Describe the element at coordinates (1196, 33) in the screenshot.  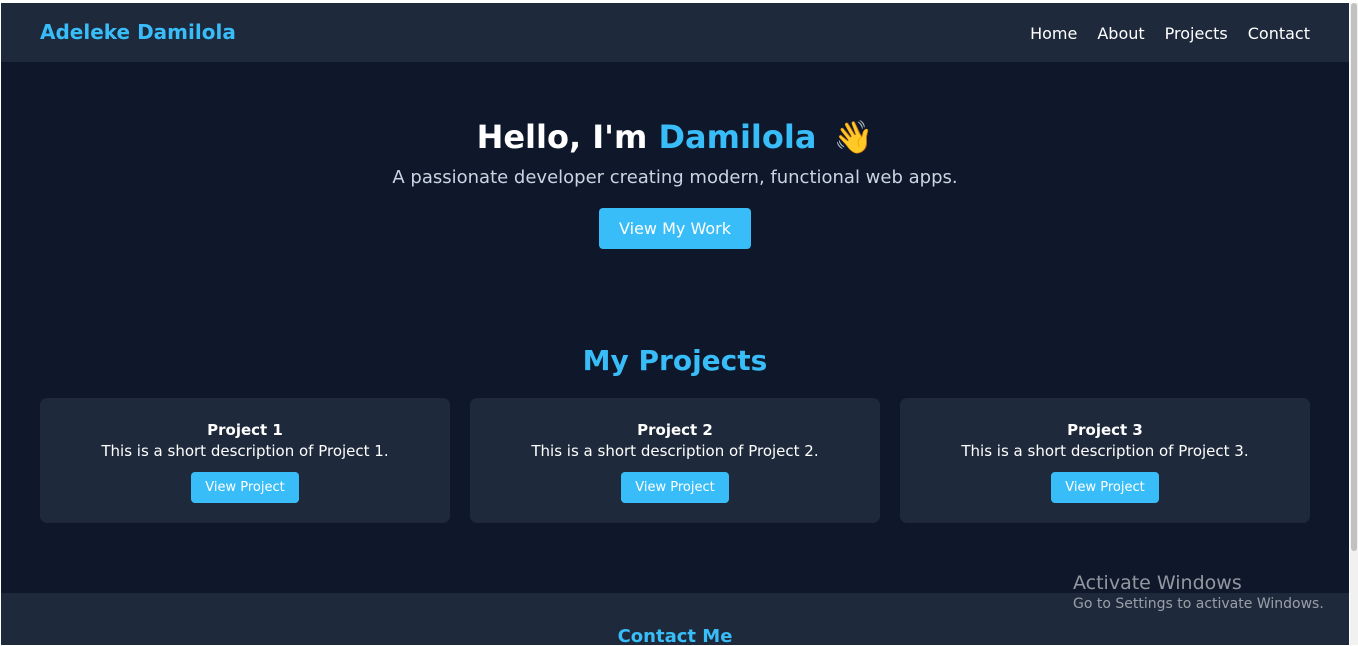
I see `nav-link-projects: Projects` at that location.